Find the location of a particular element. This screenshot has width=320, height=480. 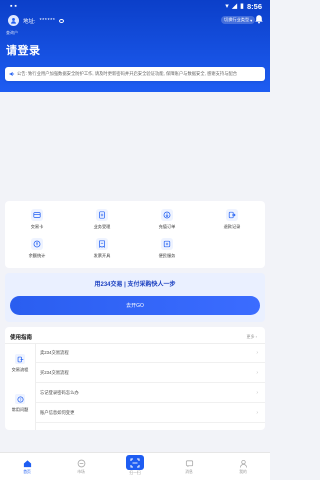

grid-item-balance: ¥ 余额统计 is located at coordinates (37, 248).